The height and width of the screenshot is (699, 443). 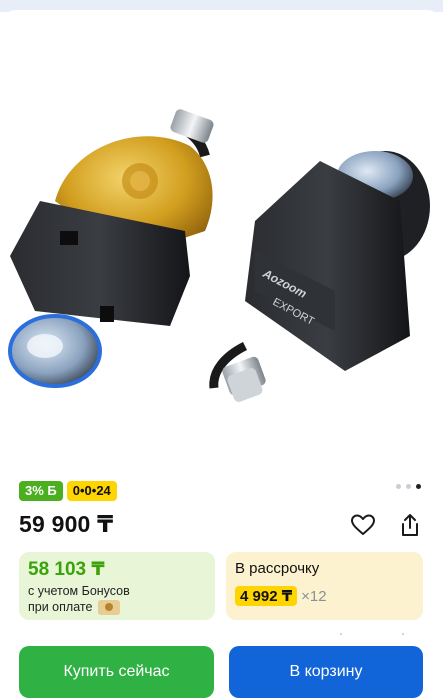 I want to click on bonus-price: 58 103 ₸, so click(x=66, y=569).